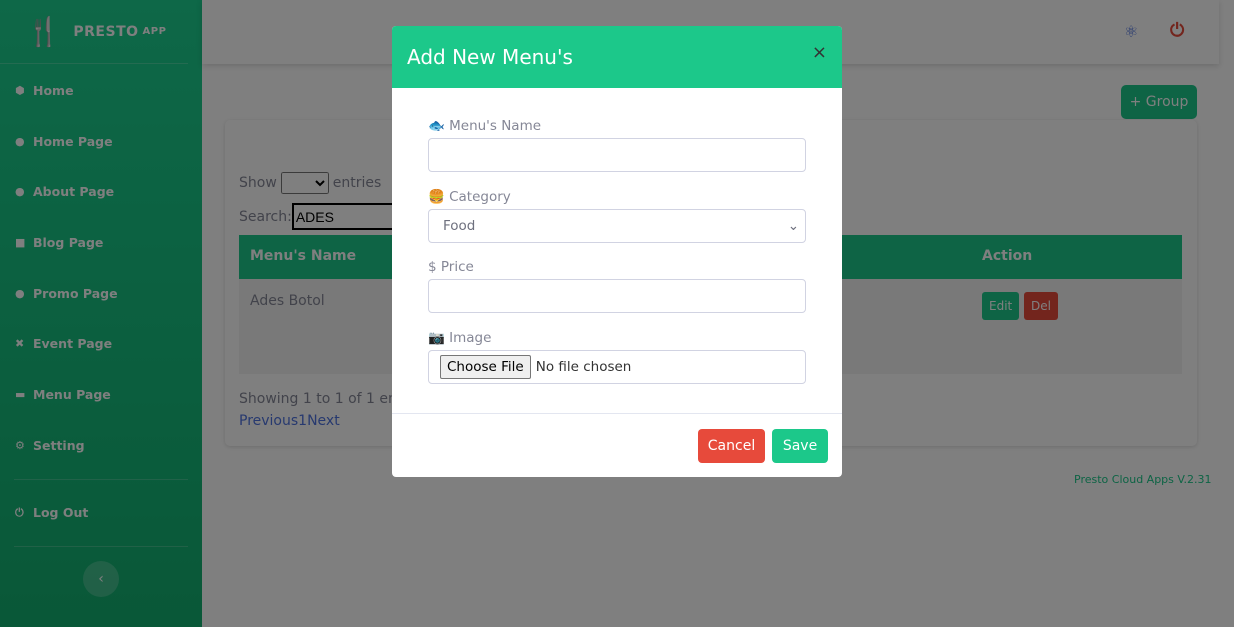  Describe the element at coordinates (480, 197) in the screenshot. I see `category-label: Category` at that location.